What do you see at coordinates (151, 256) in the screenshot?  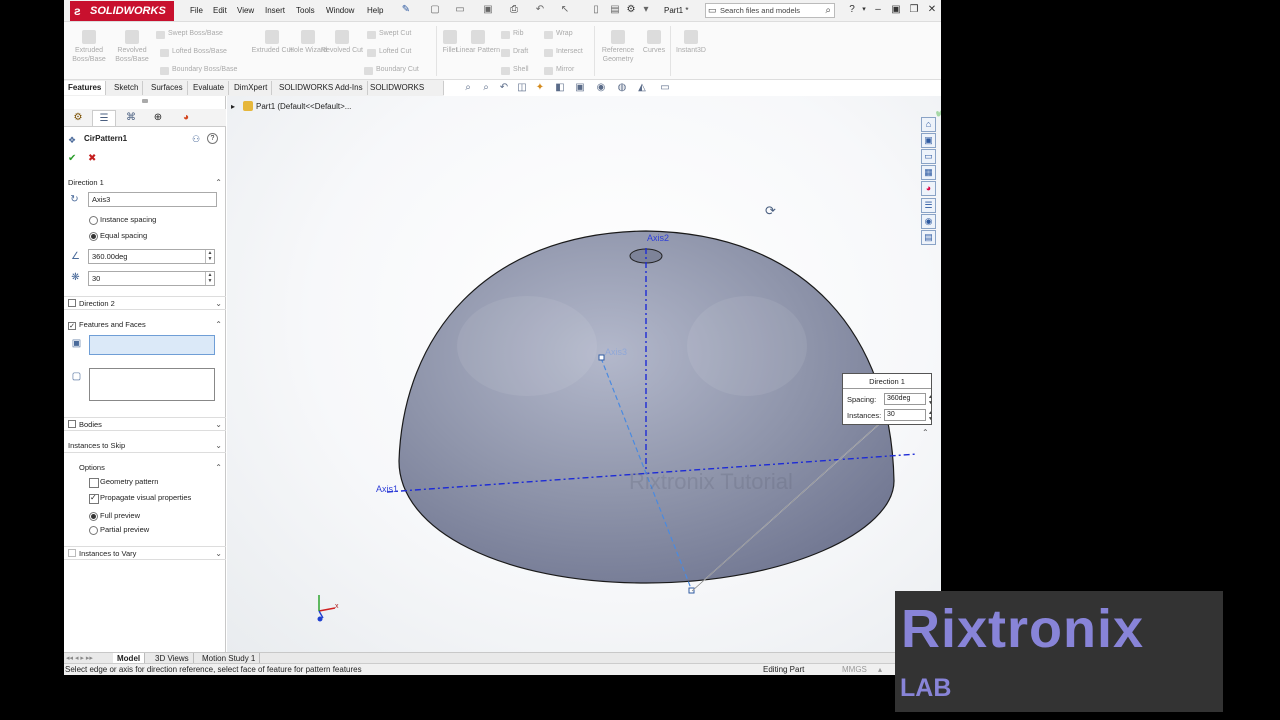 I see `angle-field: 360.00deg ▲ ▼` at bounding box center [151, 256].